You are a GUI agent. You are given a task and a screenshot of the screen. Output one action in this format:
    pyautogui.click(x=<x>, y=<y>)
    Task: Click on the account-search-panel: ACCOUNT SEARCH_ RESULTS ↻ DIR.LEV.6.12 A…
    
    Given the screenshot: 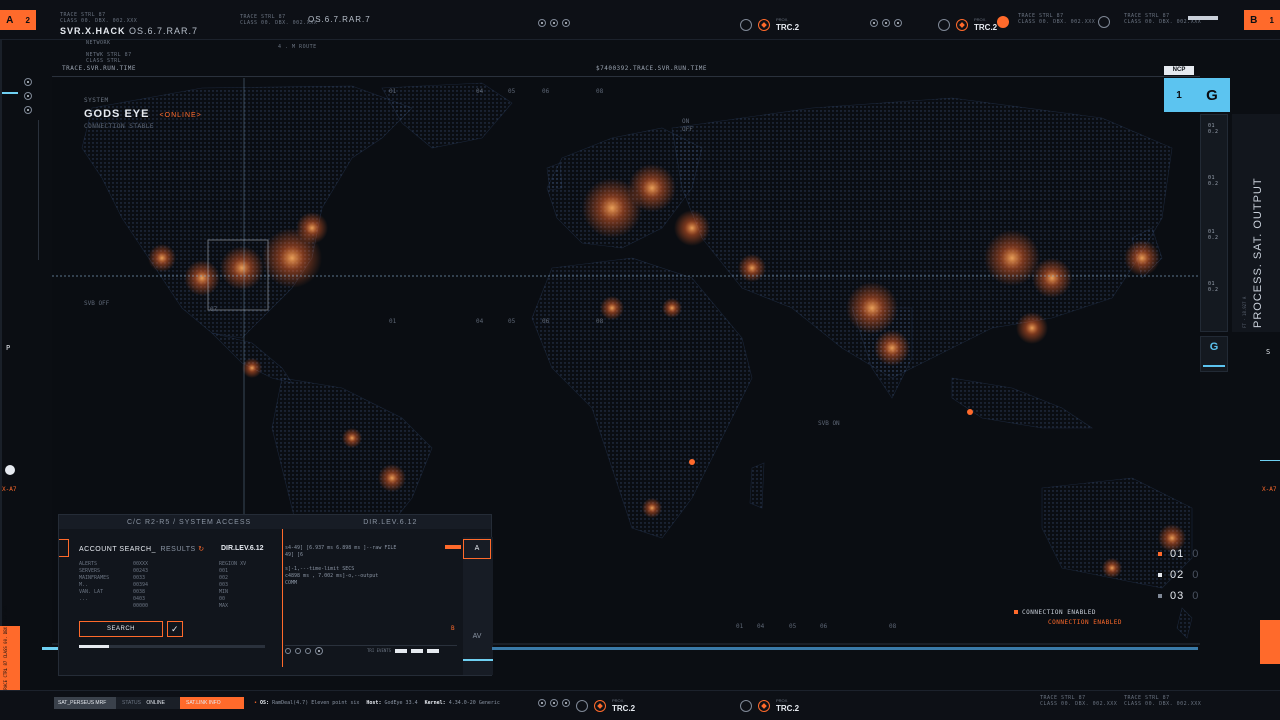 What is the action you would take?
    pyautogui.click(x=178, y=598)
    